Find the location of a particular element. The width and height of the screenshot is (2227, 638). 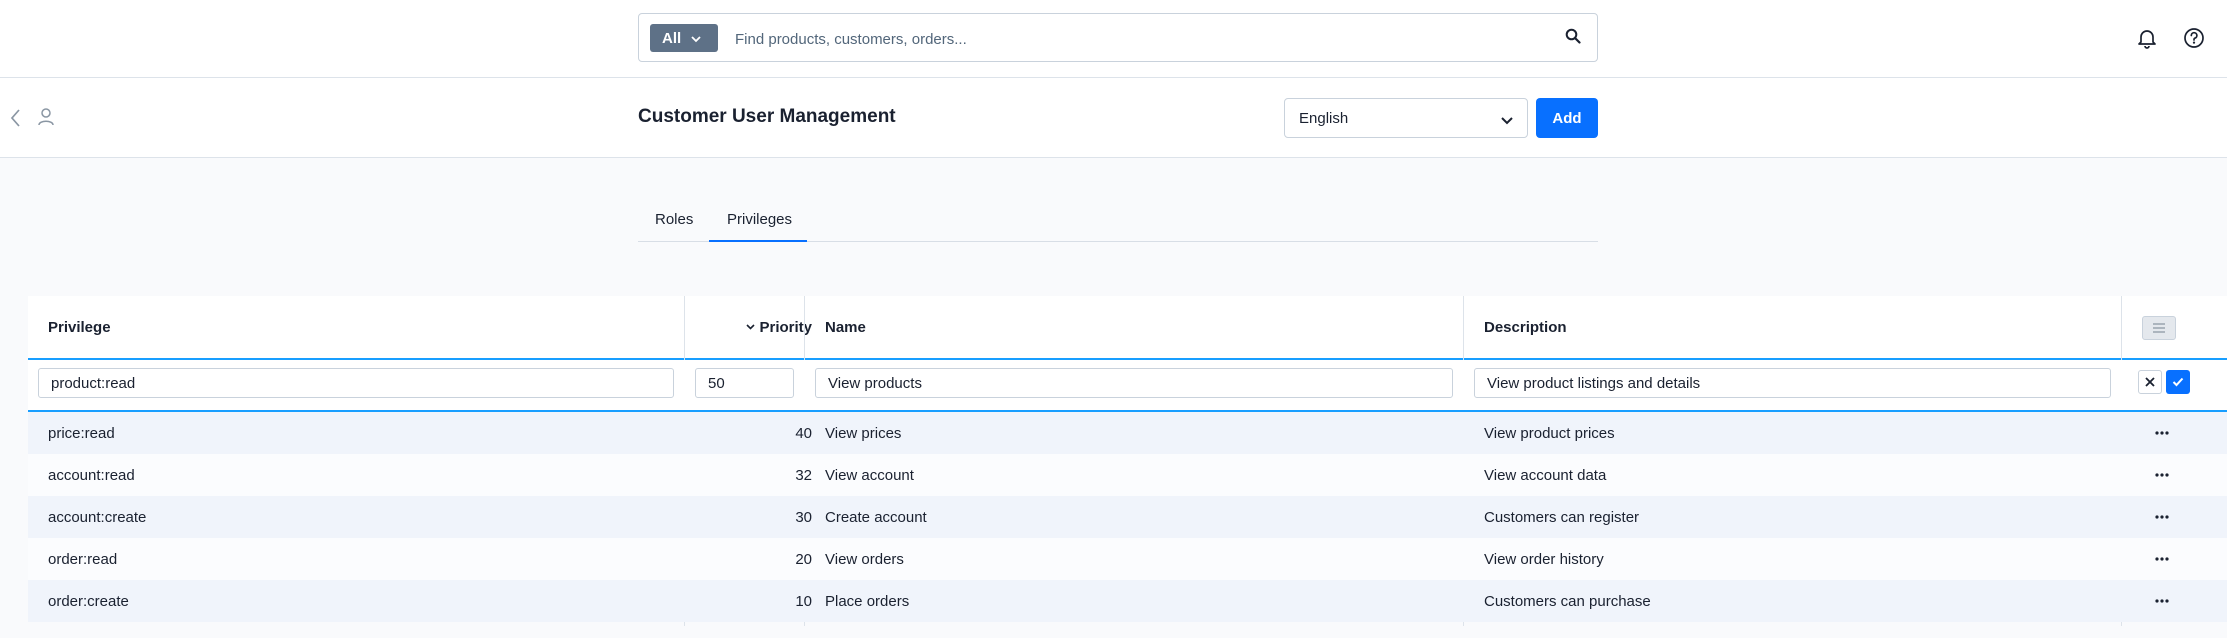

priority-cell: 20 is located at coordinates (803, 559).